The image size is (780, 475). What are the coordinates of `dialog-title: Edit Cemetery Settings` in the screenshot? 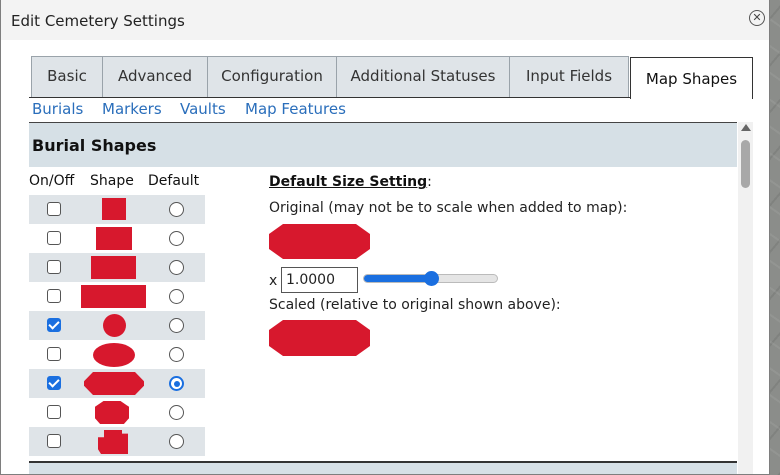 It's located at (98, 21).